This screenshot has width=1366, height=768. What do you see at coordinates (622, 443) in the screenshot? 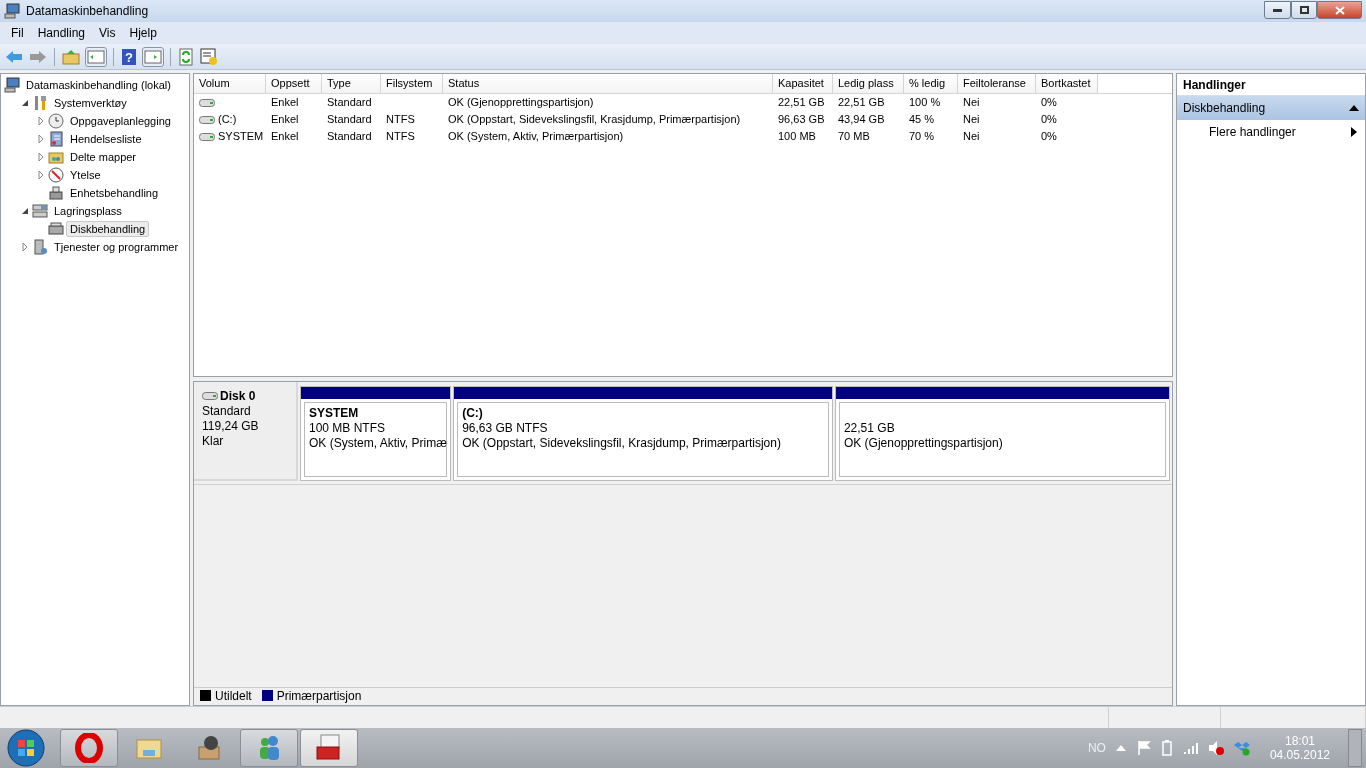
I see `partition-status: OK (Oppstart, Sidevekslingsfil, Krasjdump, Primærpartisjon)` at bounding box center [622, 443].